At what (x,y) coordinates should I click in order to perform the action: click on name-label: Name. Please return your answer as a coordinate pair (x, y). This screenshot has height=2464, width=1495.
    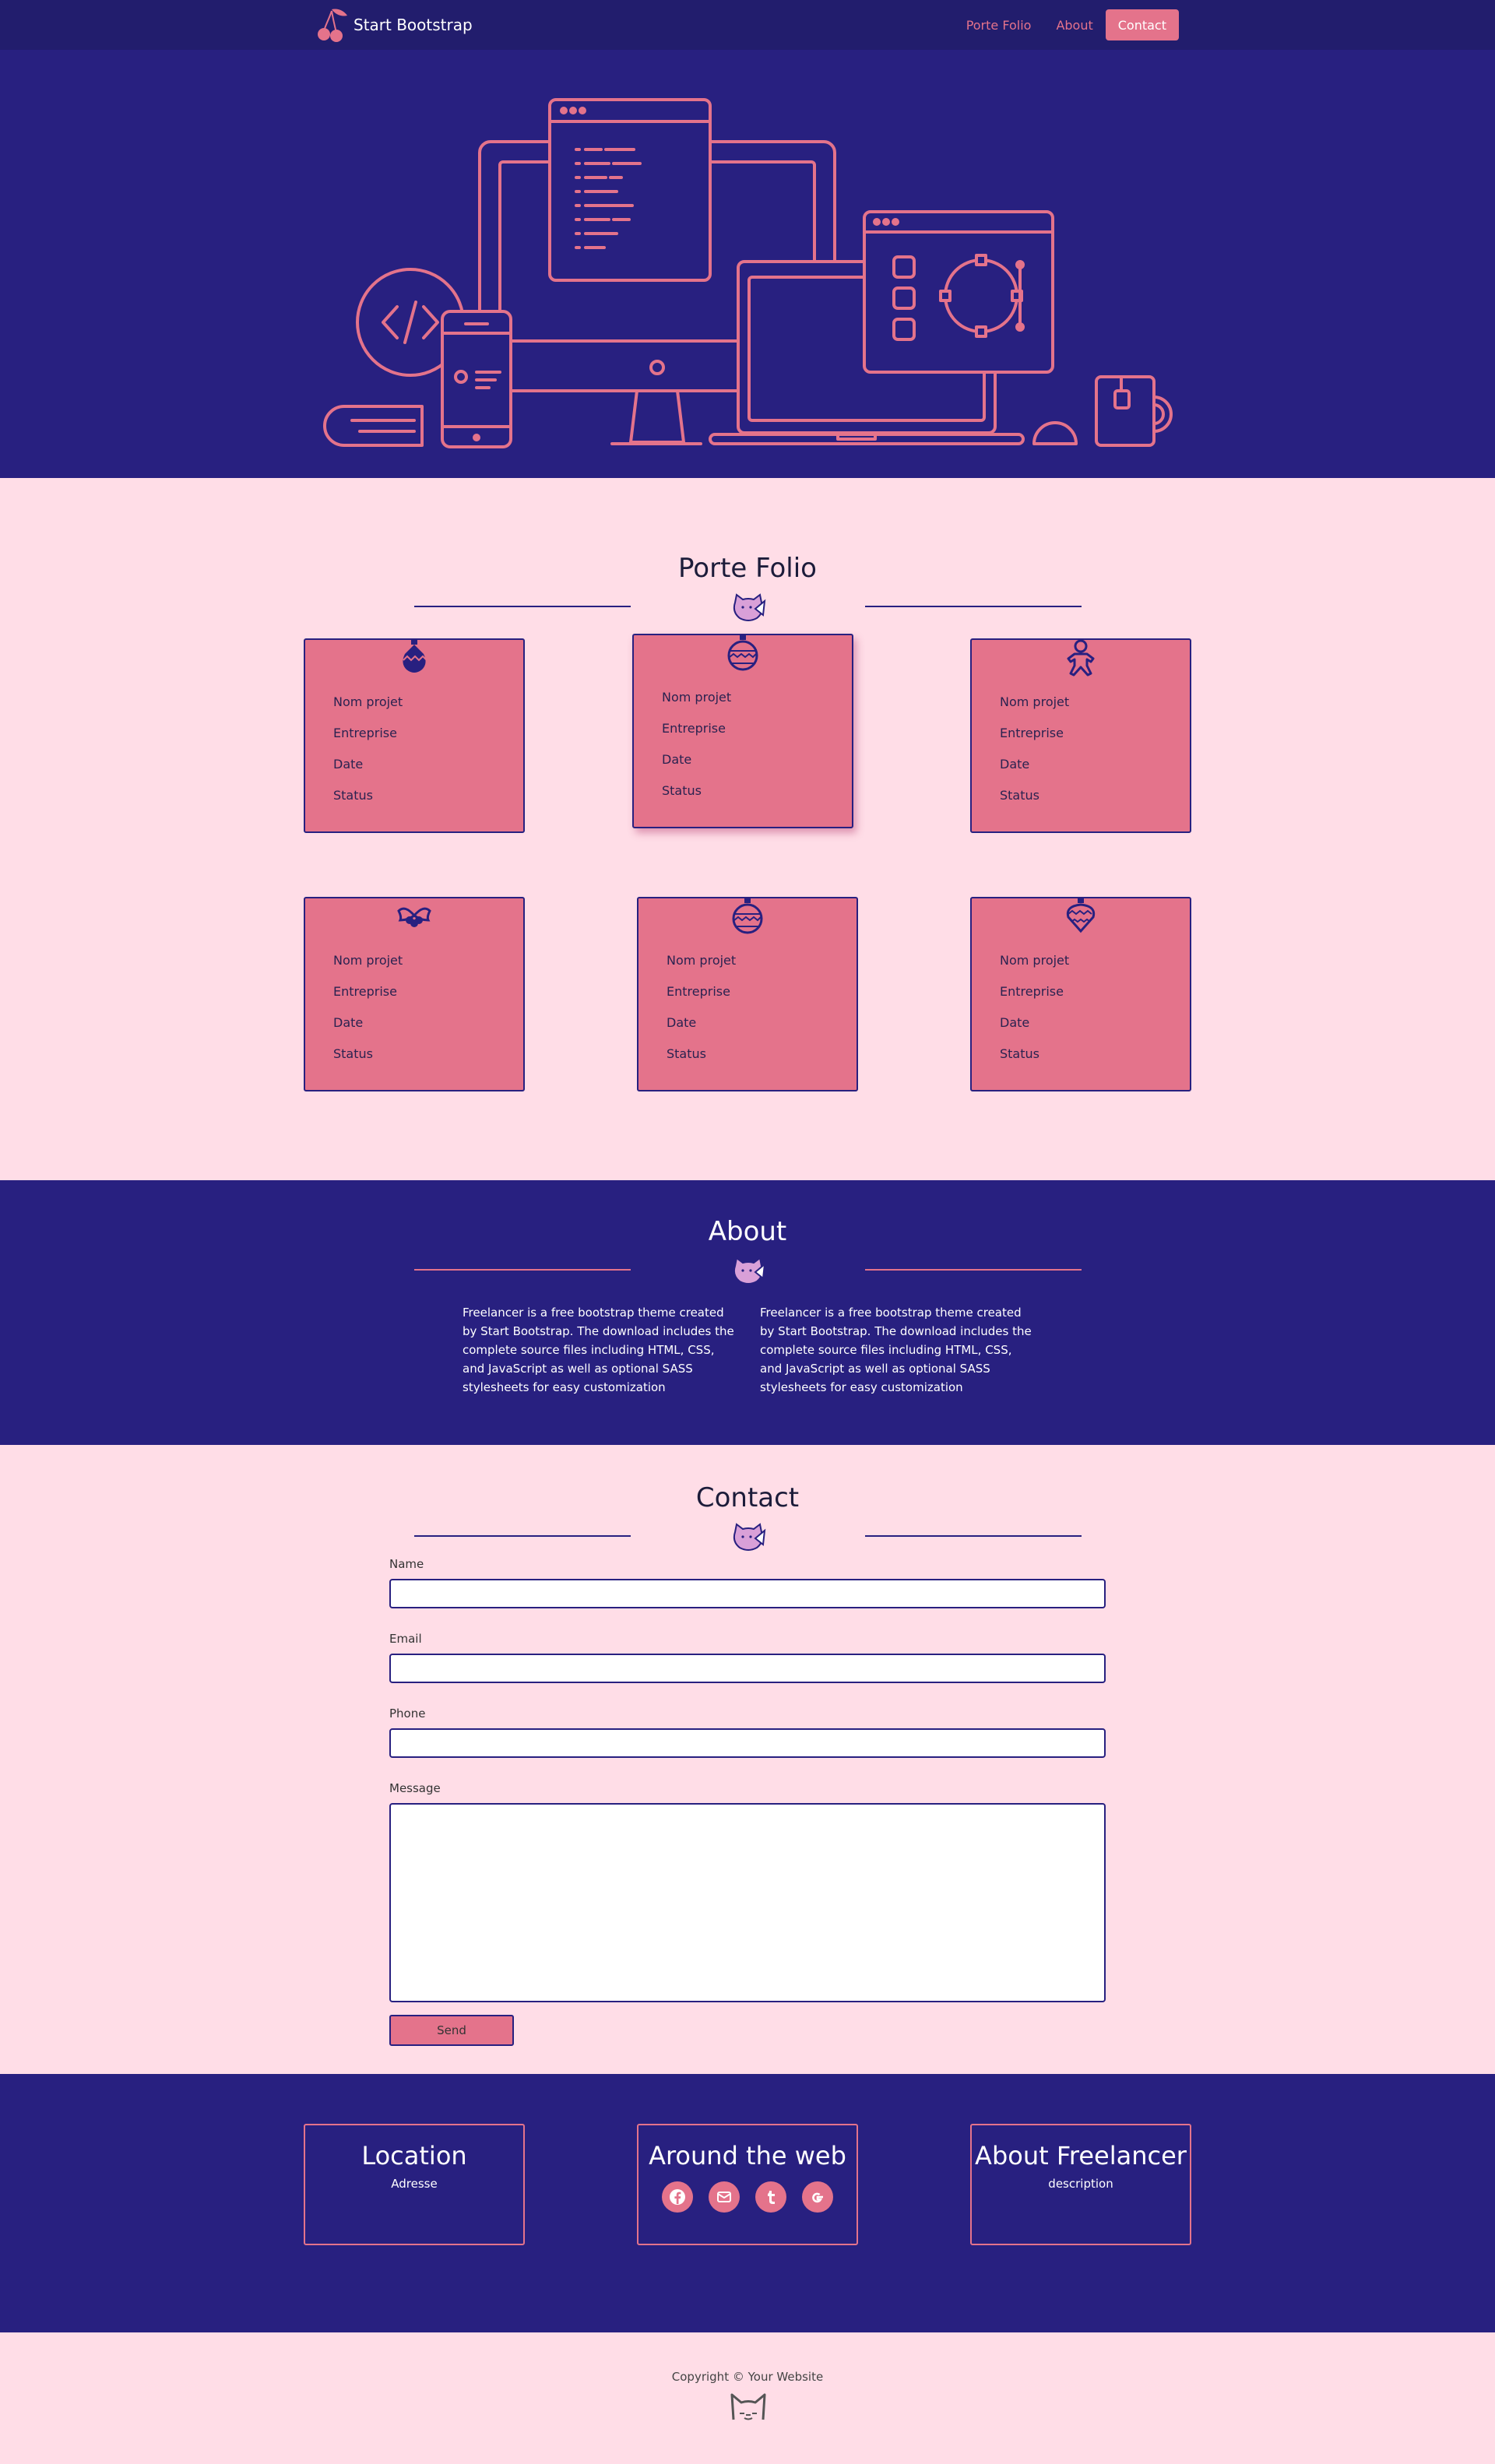
    Looking at the image, I should click on (406, 1564).